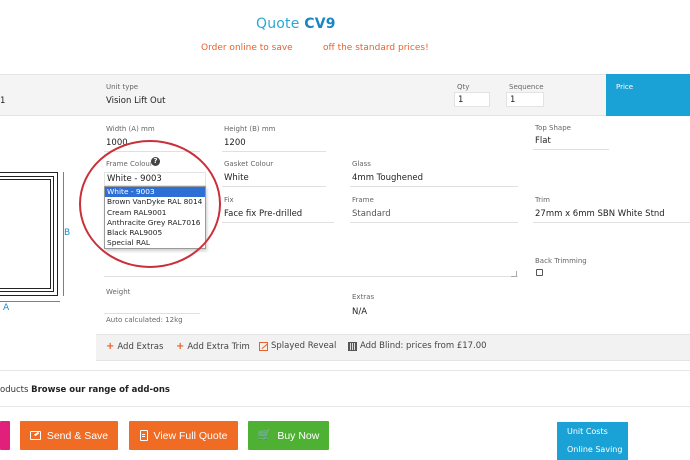 Image resolution: width=690 pixels, height=460 pixels. What do you see at coordinates (122, 87) in the screenshot?
I see `unit-type-label: Unit type` at bounding box center [122, 87].